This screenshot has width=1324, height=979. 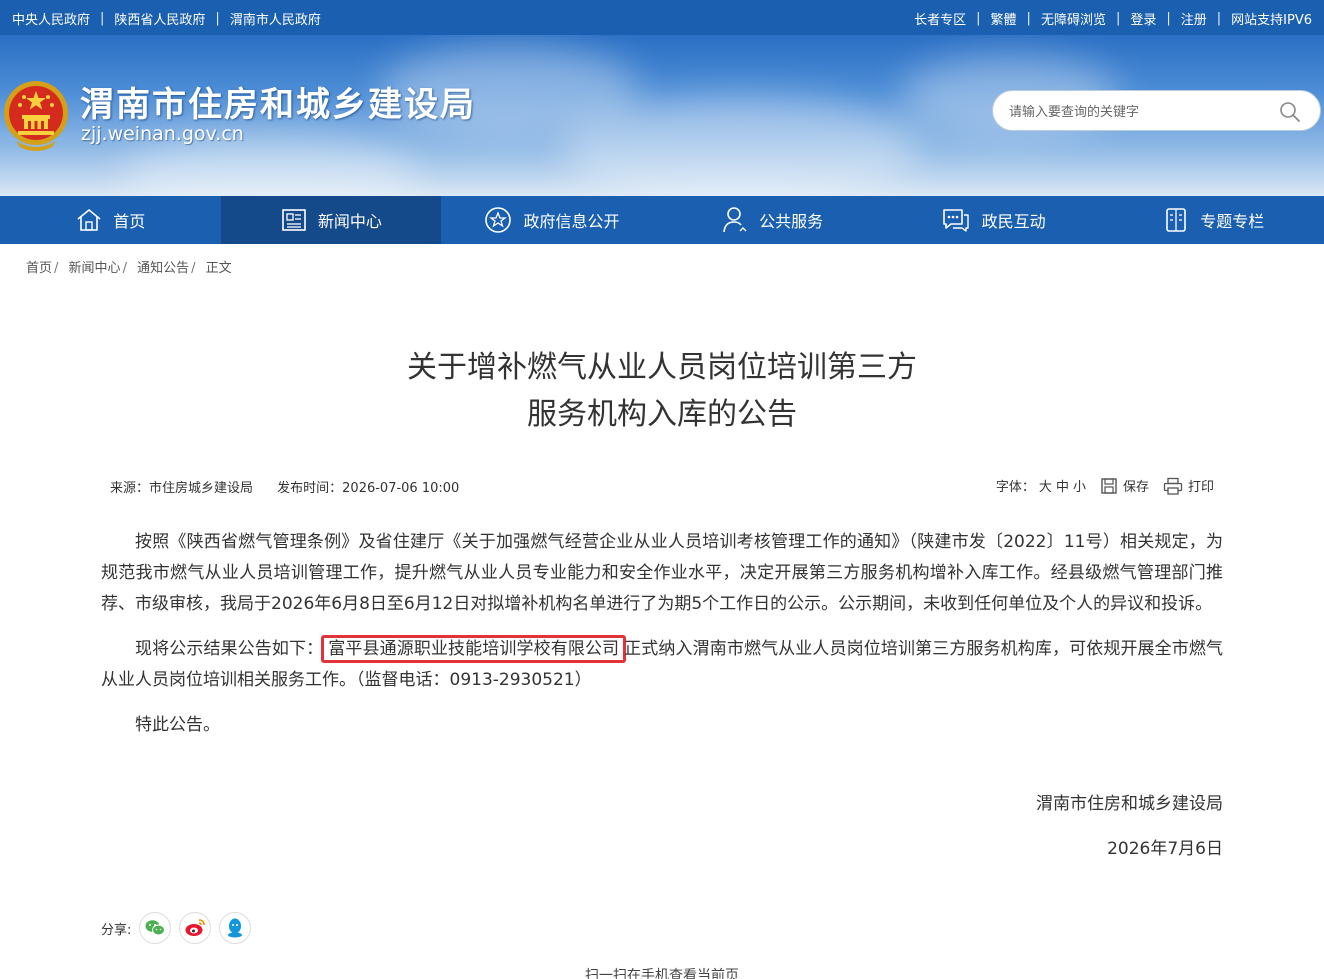 I want to click on share-label: 分享:, so click(x=116, y=930).